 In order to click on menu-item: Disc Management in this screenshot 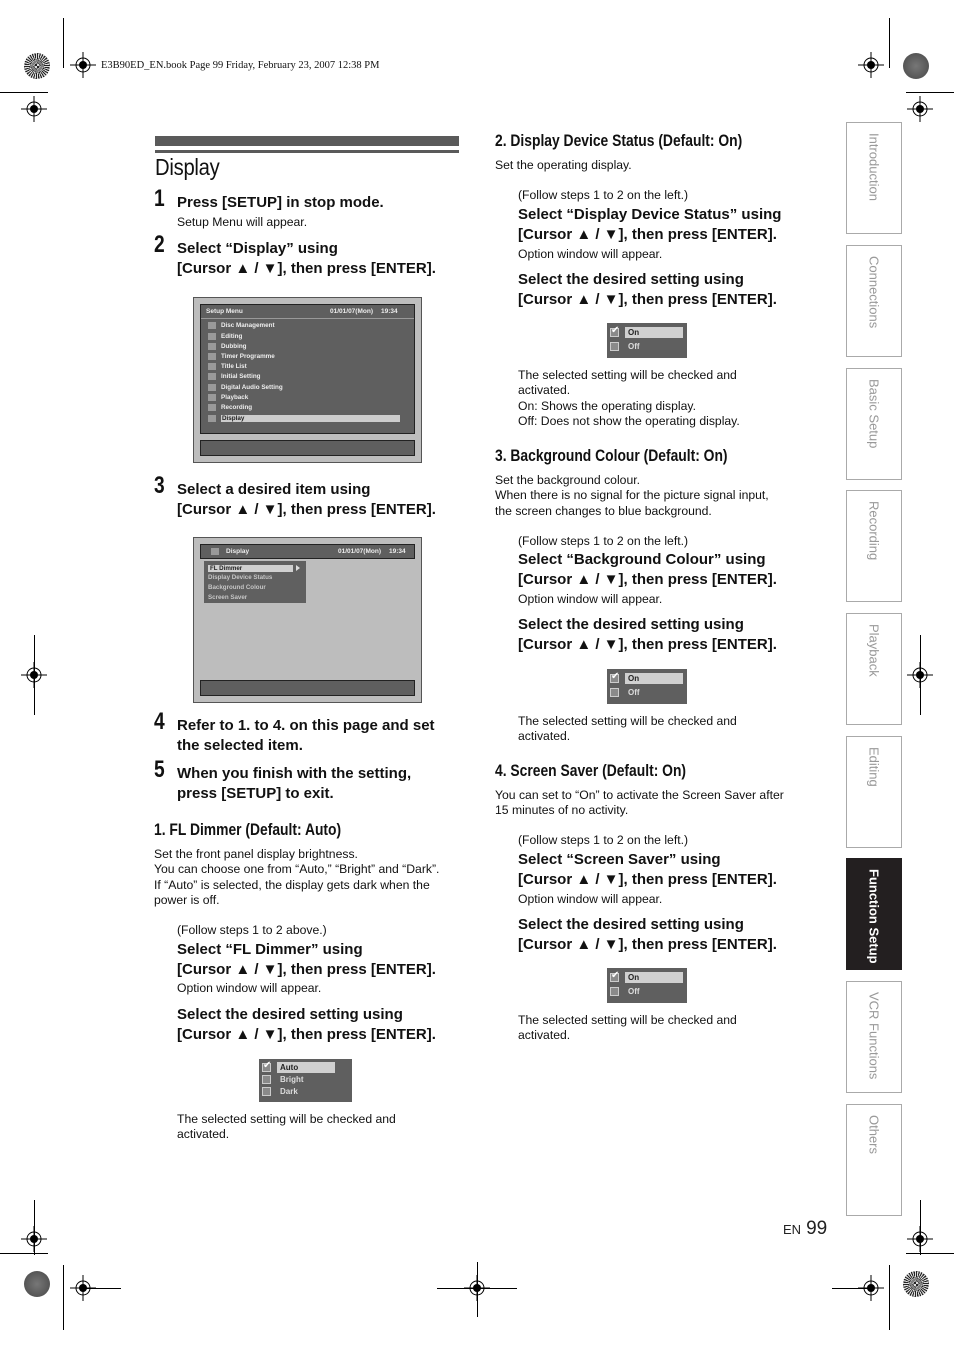, I will do `click(241, 326)`.